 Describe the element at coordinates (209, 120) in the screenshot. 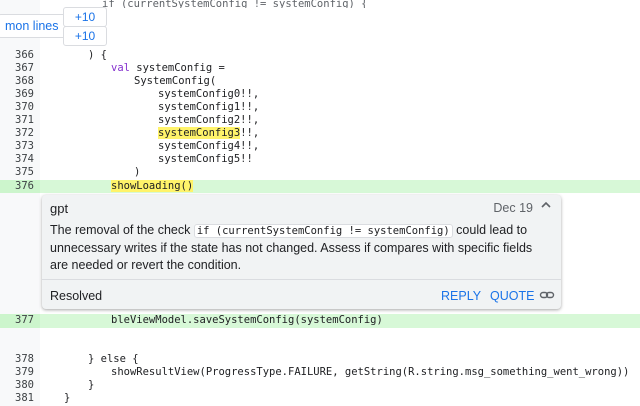

I see `code-text: systemConfig2!!,` at that location.